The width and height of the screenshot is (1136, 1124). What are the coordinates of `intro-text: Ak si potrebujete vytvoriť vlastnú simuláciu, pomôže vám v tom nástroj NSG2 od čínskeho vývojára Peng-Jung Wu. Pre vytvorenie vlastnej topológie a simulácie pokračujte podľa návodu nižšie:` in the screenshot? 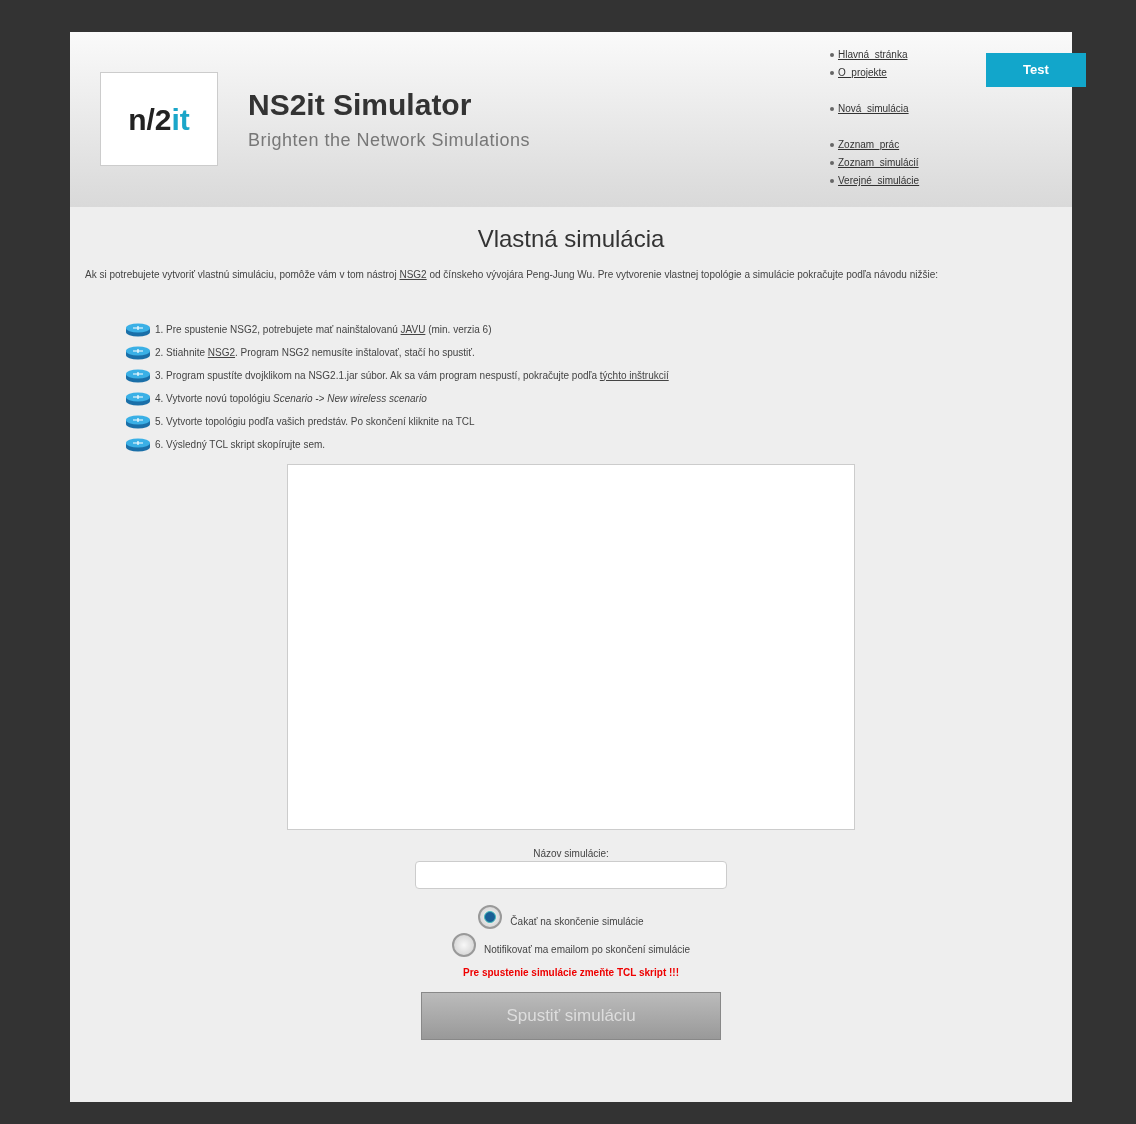 It's located at (512, 274).